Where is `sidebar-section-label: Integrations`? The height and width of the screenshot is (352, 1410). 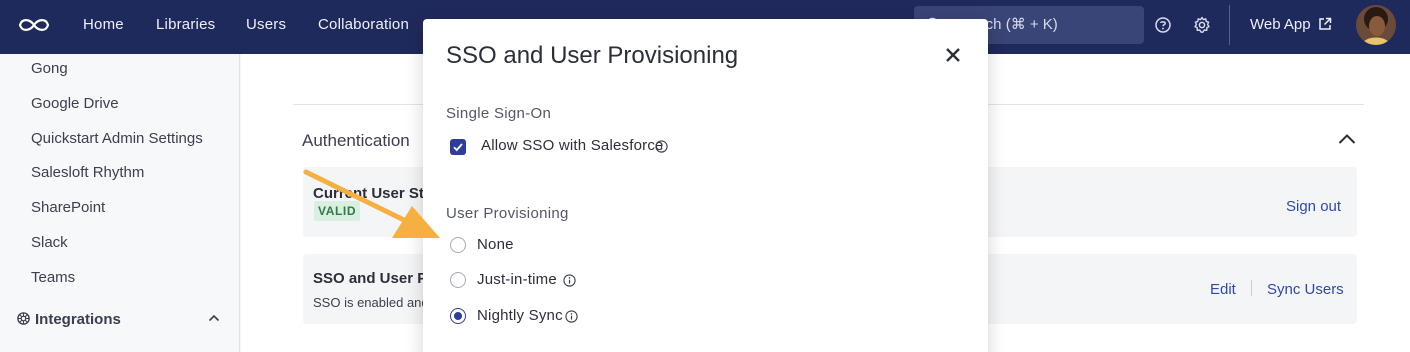
sidebar-section-label: Integrations is located at coordinates (78, 319).